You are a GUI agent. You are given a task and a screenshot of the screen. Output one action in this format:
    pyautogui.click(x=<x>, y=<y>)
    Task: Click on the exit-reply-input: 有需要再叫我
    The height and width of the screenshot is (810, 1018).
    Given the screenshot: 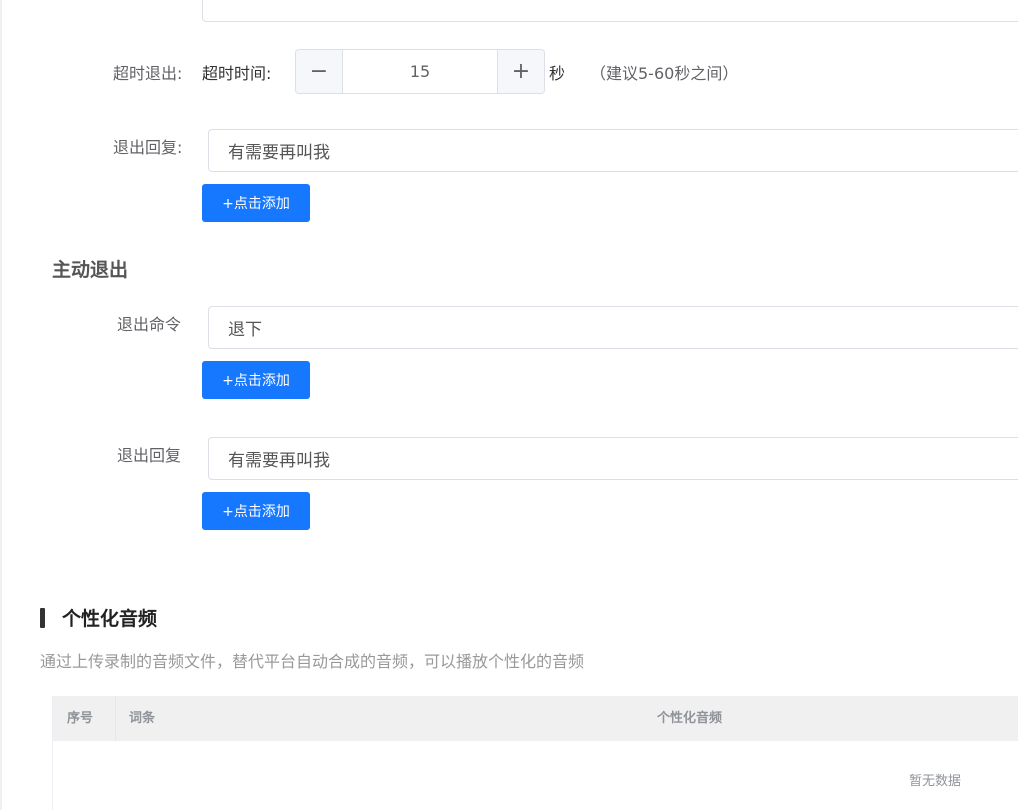 What is the action you would take?
    pyautogui.click(x=613, y=458)
    